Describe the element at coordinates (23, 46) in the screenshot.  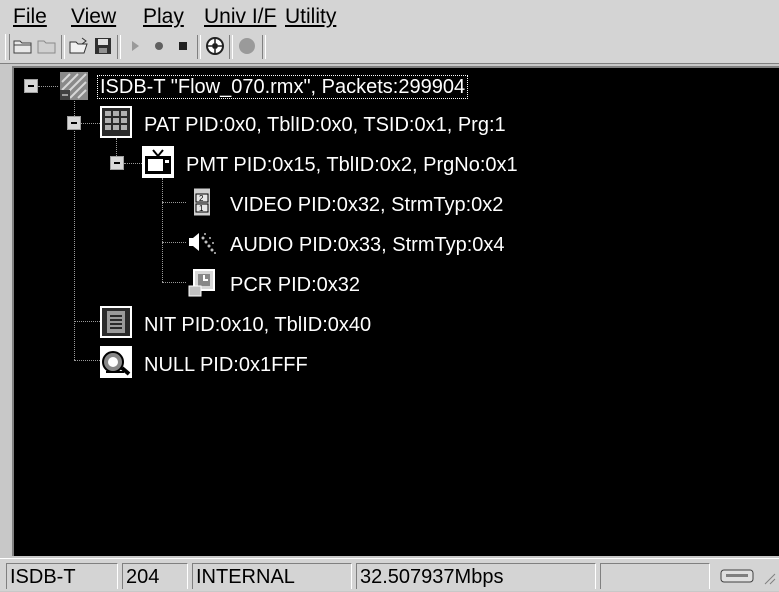
I see `open-folder-icon` at that location.